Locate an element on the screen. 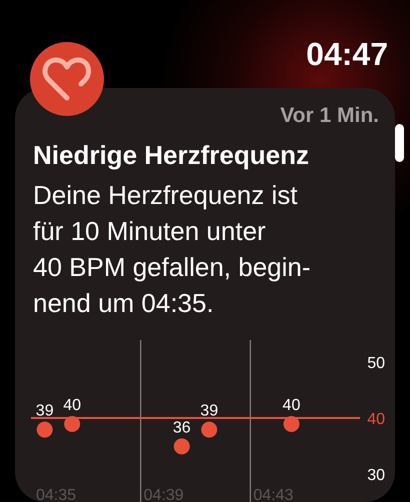  x-axis-label: 04:43 is located at coordinates (273, 494).